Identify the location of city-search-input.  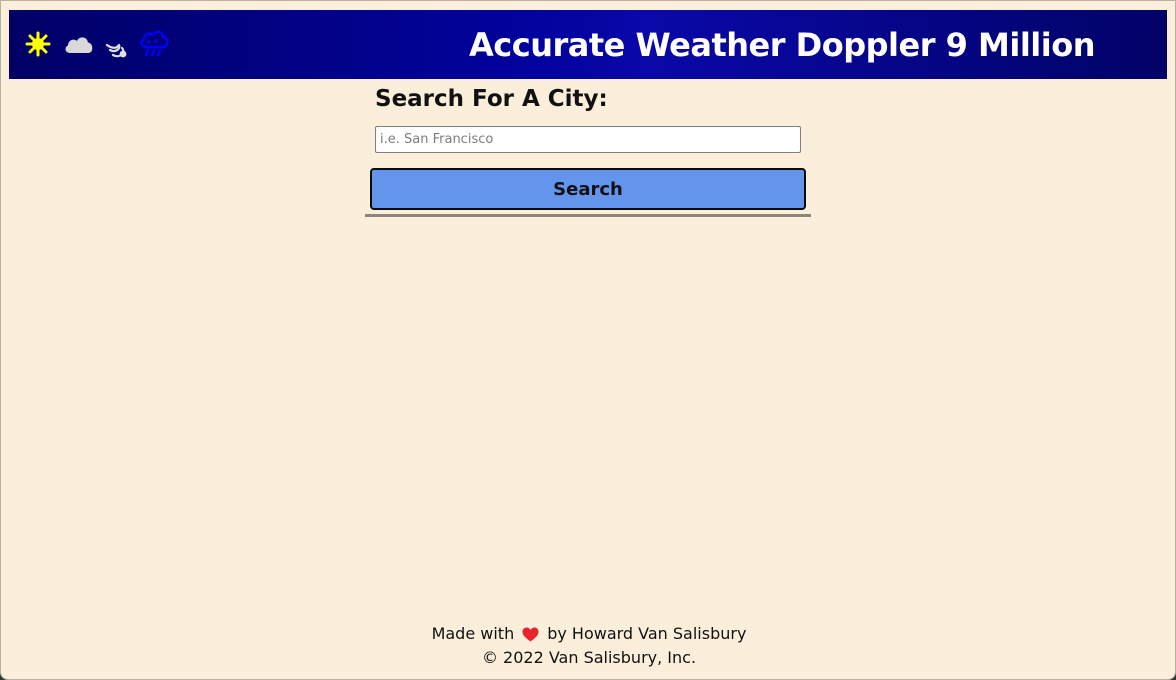
(588, 139).